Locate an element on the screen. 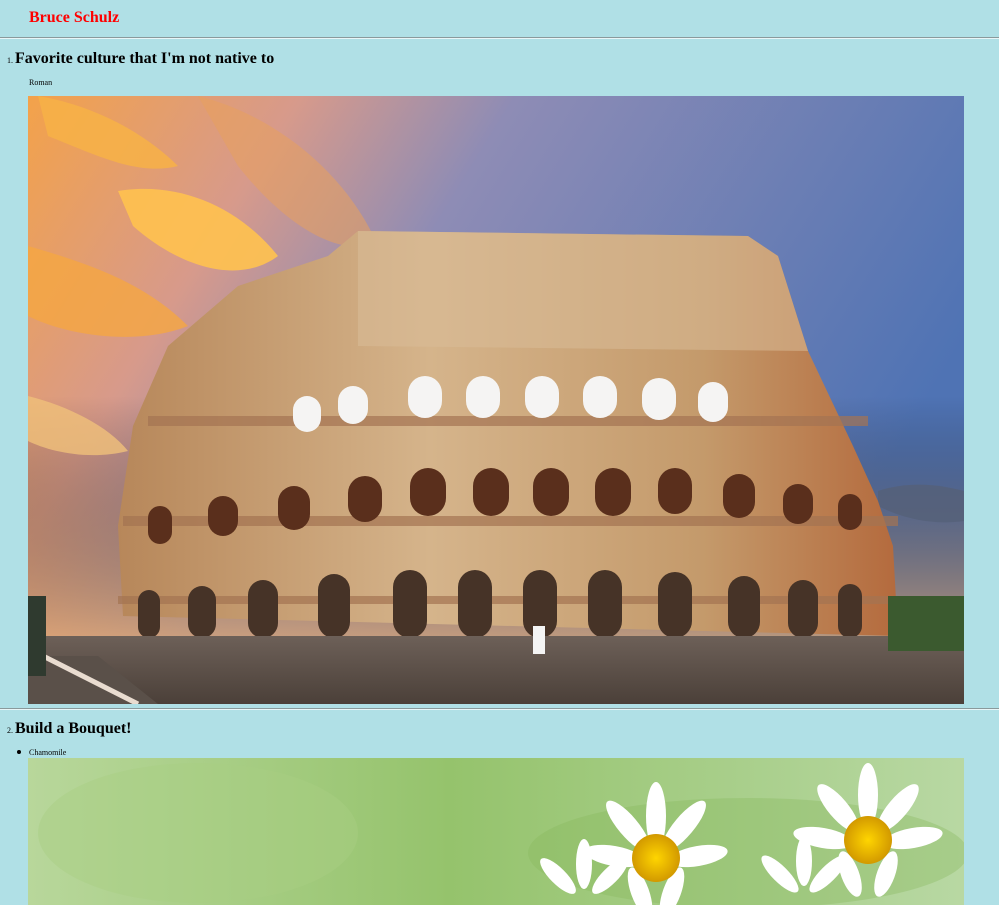  list-number: 1. is located at coordinates (10, 60).